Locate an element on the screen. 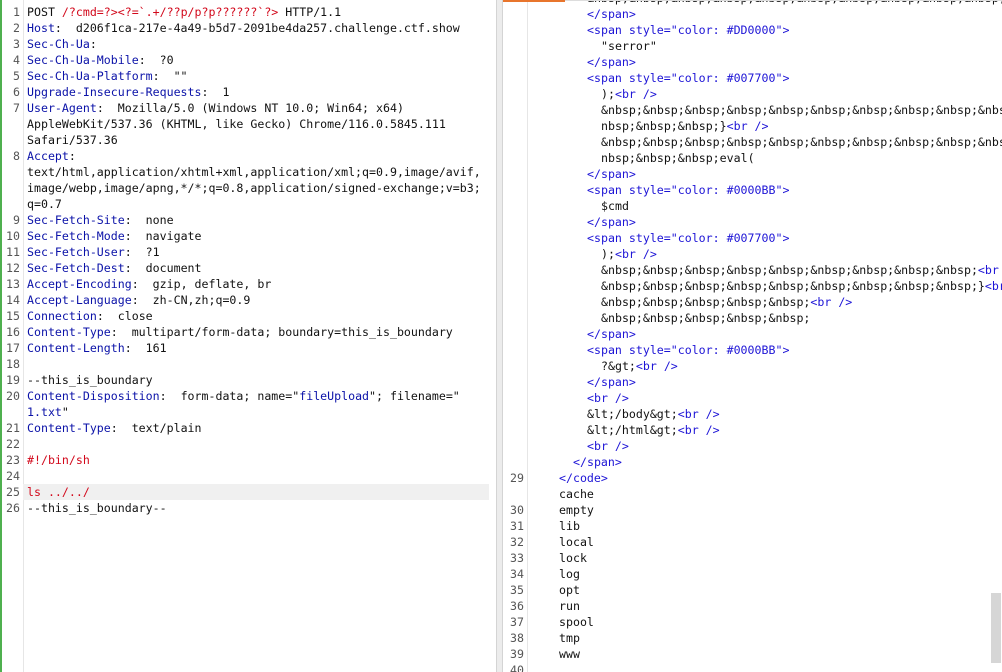  response-line: 32 local is located at coordinates (752, 542).